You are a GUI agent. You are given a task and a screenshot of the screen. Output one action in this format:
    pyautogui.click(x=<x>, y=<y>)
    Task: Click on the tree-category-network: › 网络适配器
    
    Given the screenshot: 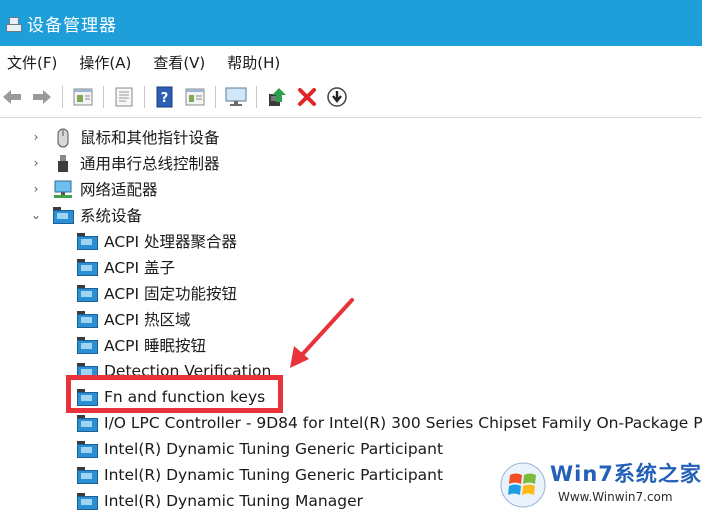 What is the action you would take?
    pyautogui.click(x=94, y=189)
    